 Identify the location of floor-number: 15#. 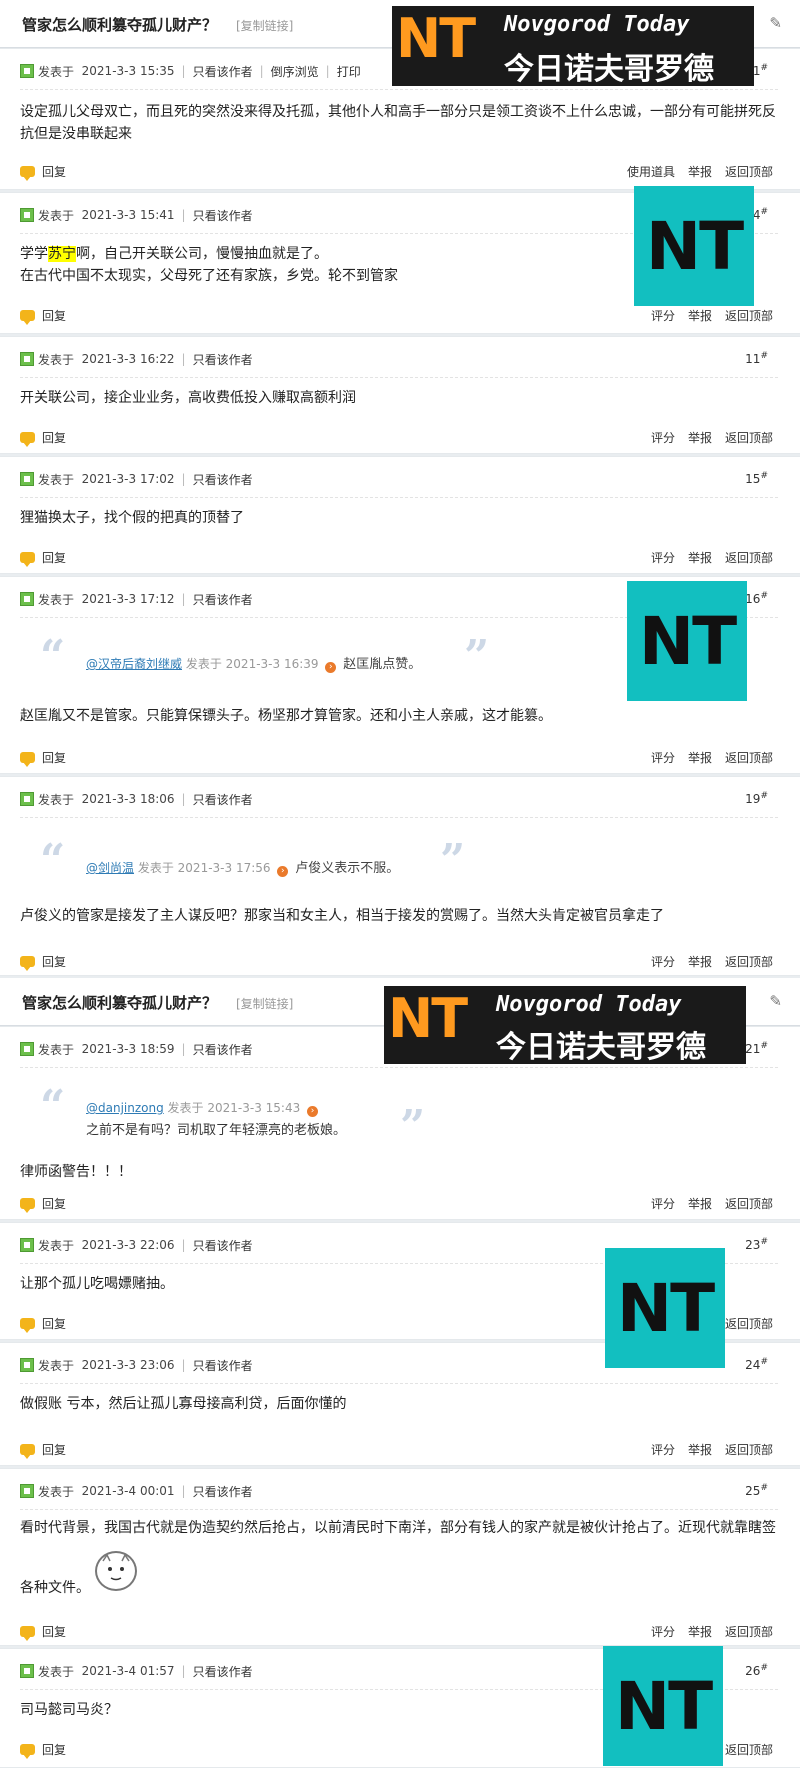
(756, 478).